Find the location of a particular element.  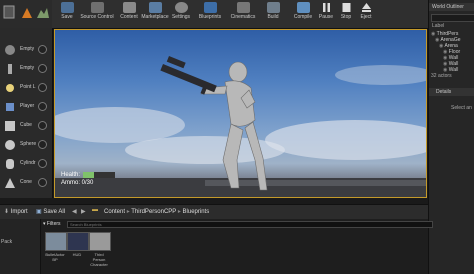

place-item-sphere: Sphere is located at coordinates (26, 145).